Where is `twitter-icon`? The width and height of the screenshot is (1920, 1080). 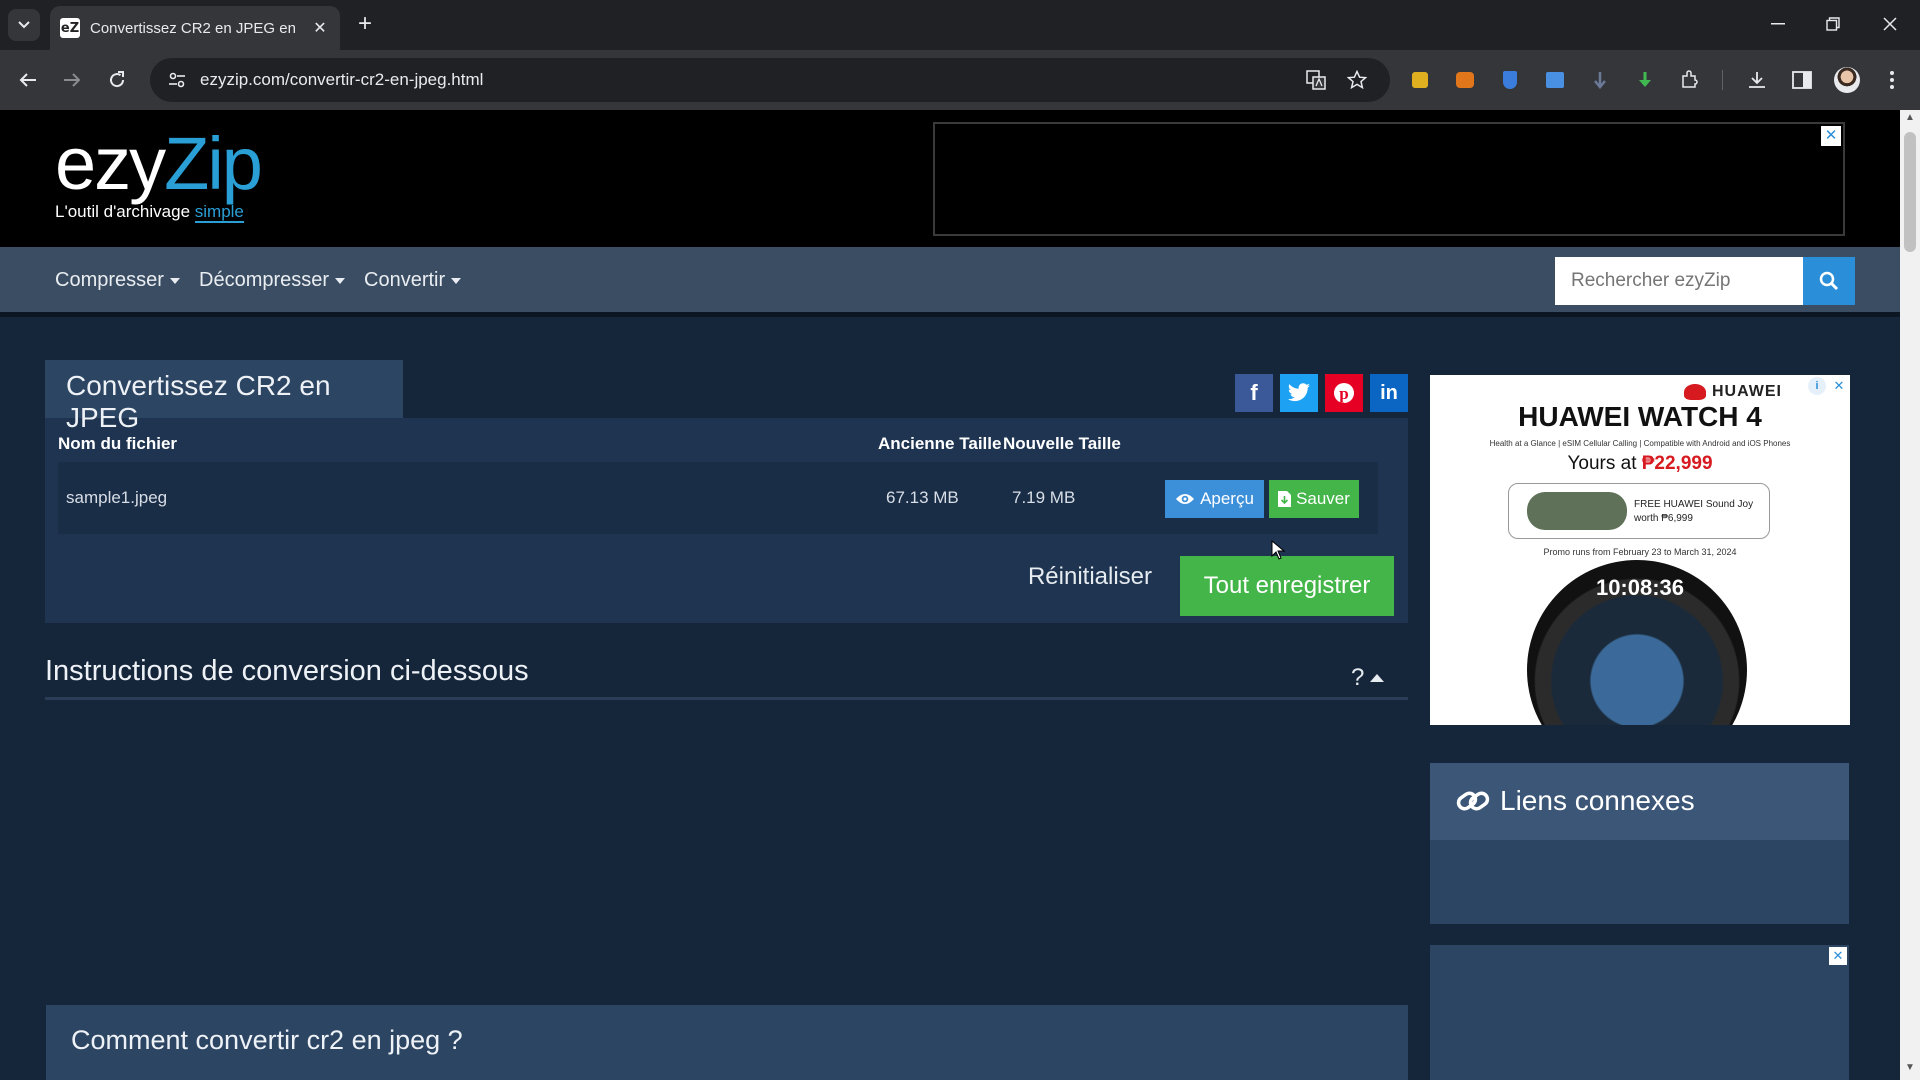
twitter-icon is located at coordinates (1299, 392).